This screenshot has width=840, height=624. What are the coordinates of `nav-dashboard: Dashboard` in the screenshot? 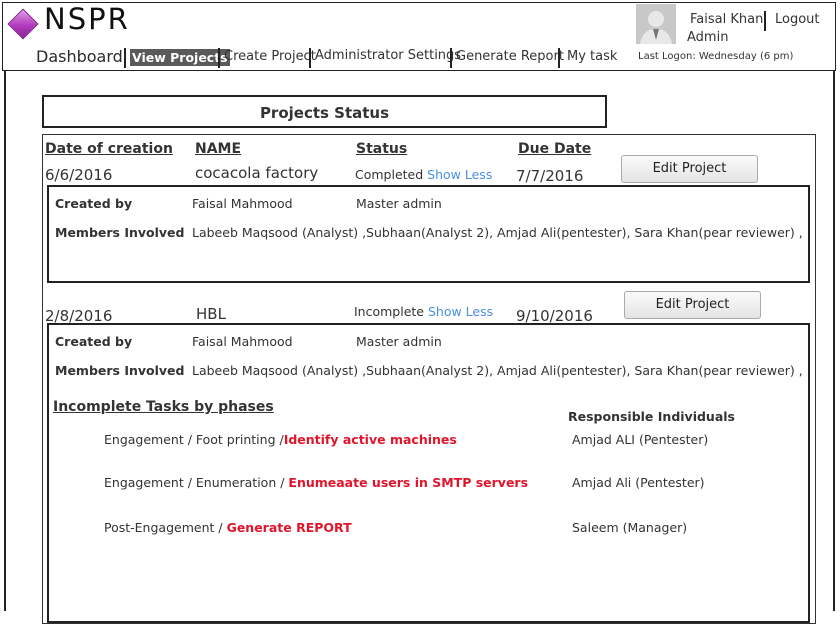 It's located at (79, 56).